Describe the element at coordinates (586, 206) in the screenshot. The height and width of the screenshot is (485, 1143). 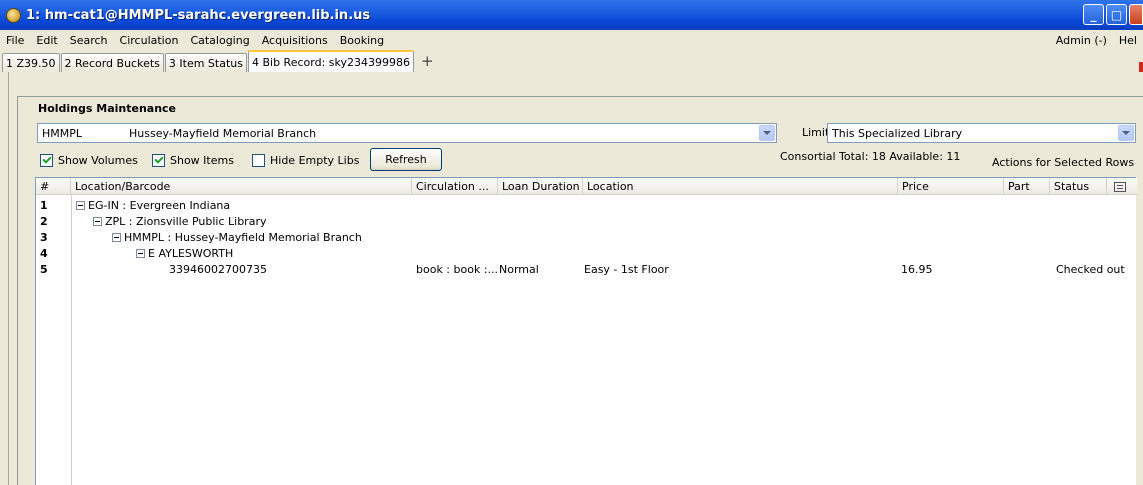
I see `table-row: 1 EG-IN : Evergreen Indiana` at that location.